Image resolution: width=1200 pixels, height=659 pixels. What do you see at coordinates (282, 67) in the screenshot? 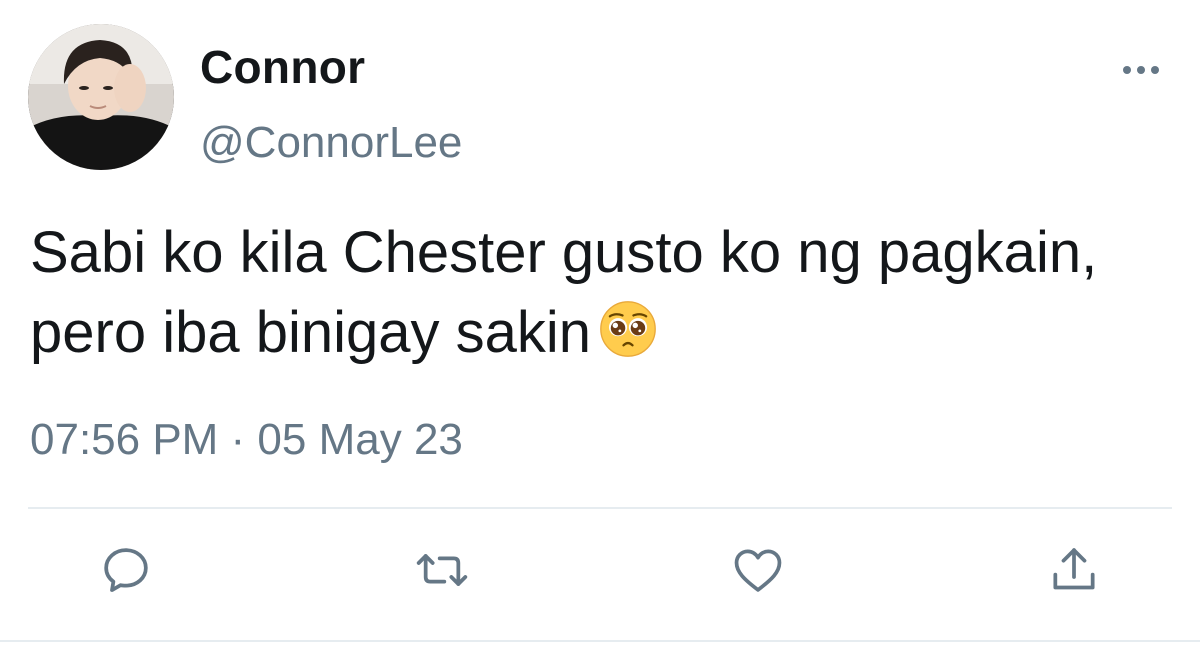
I see `author-display-name: Connor` at bounding box center [282, 67].